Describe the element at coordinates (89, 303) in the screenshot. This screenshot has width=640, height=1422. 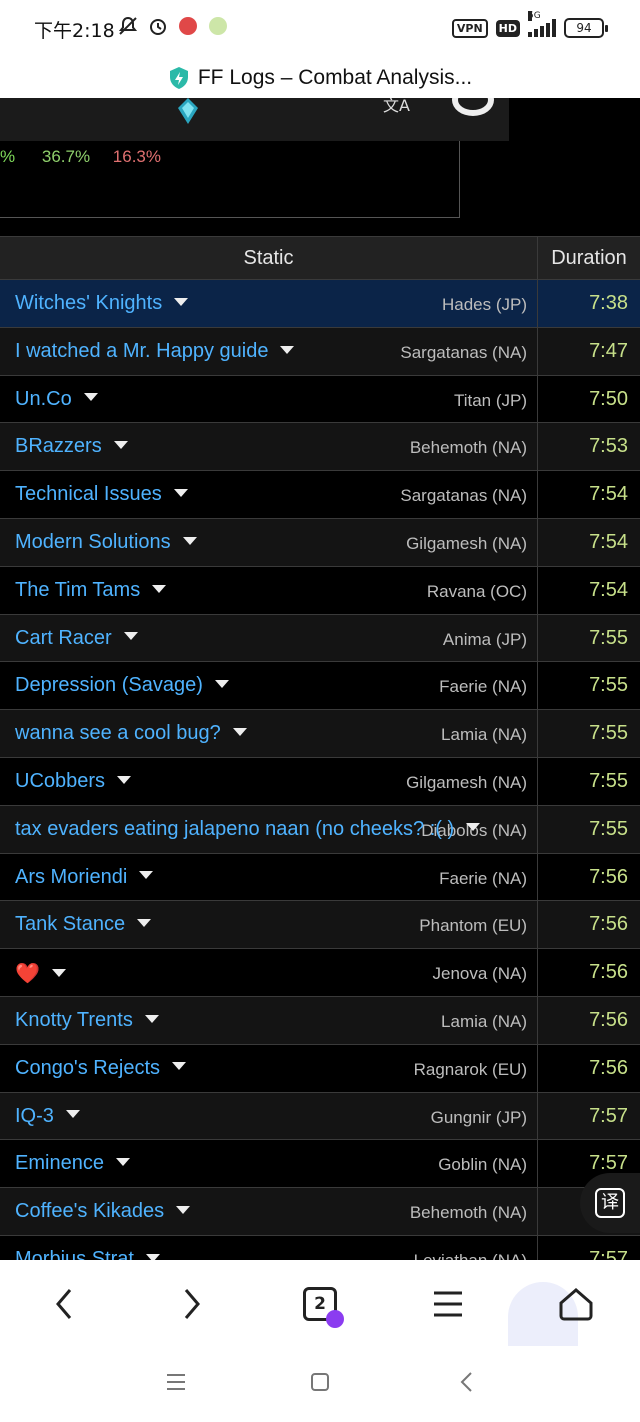
I see `team-name-text: Witches' Knights` at that location.